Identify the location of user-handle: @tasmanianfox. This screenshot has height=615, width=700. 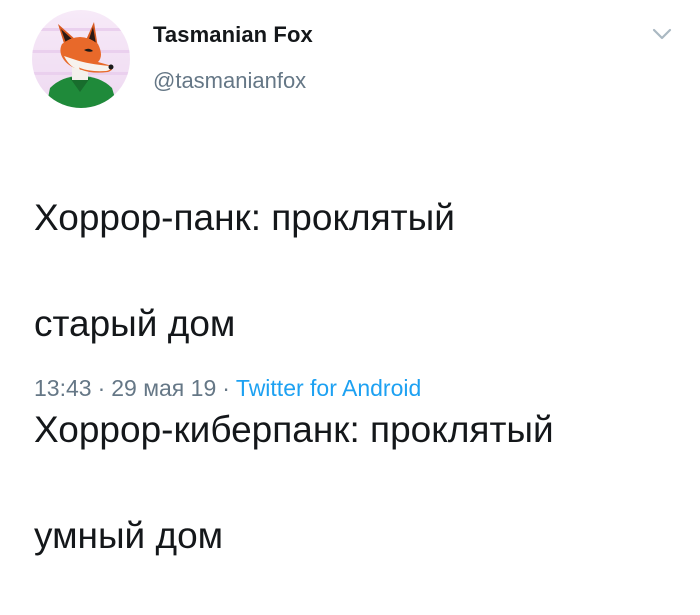
(229, 81).